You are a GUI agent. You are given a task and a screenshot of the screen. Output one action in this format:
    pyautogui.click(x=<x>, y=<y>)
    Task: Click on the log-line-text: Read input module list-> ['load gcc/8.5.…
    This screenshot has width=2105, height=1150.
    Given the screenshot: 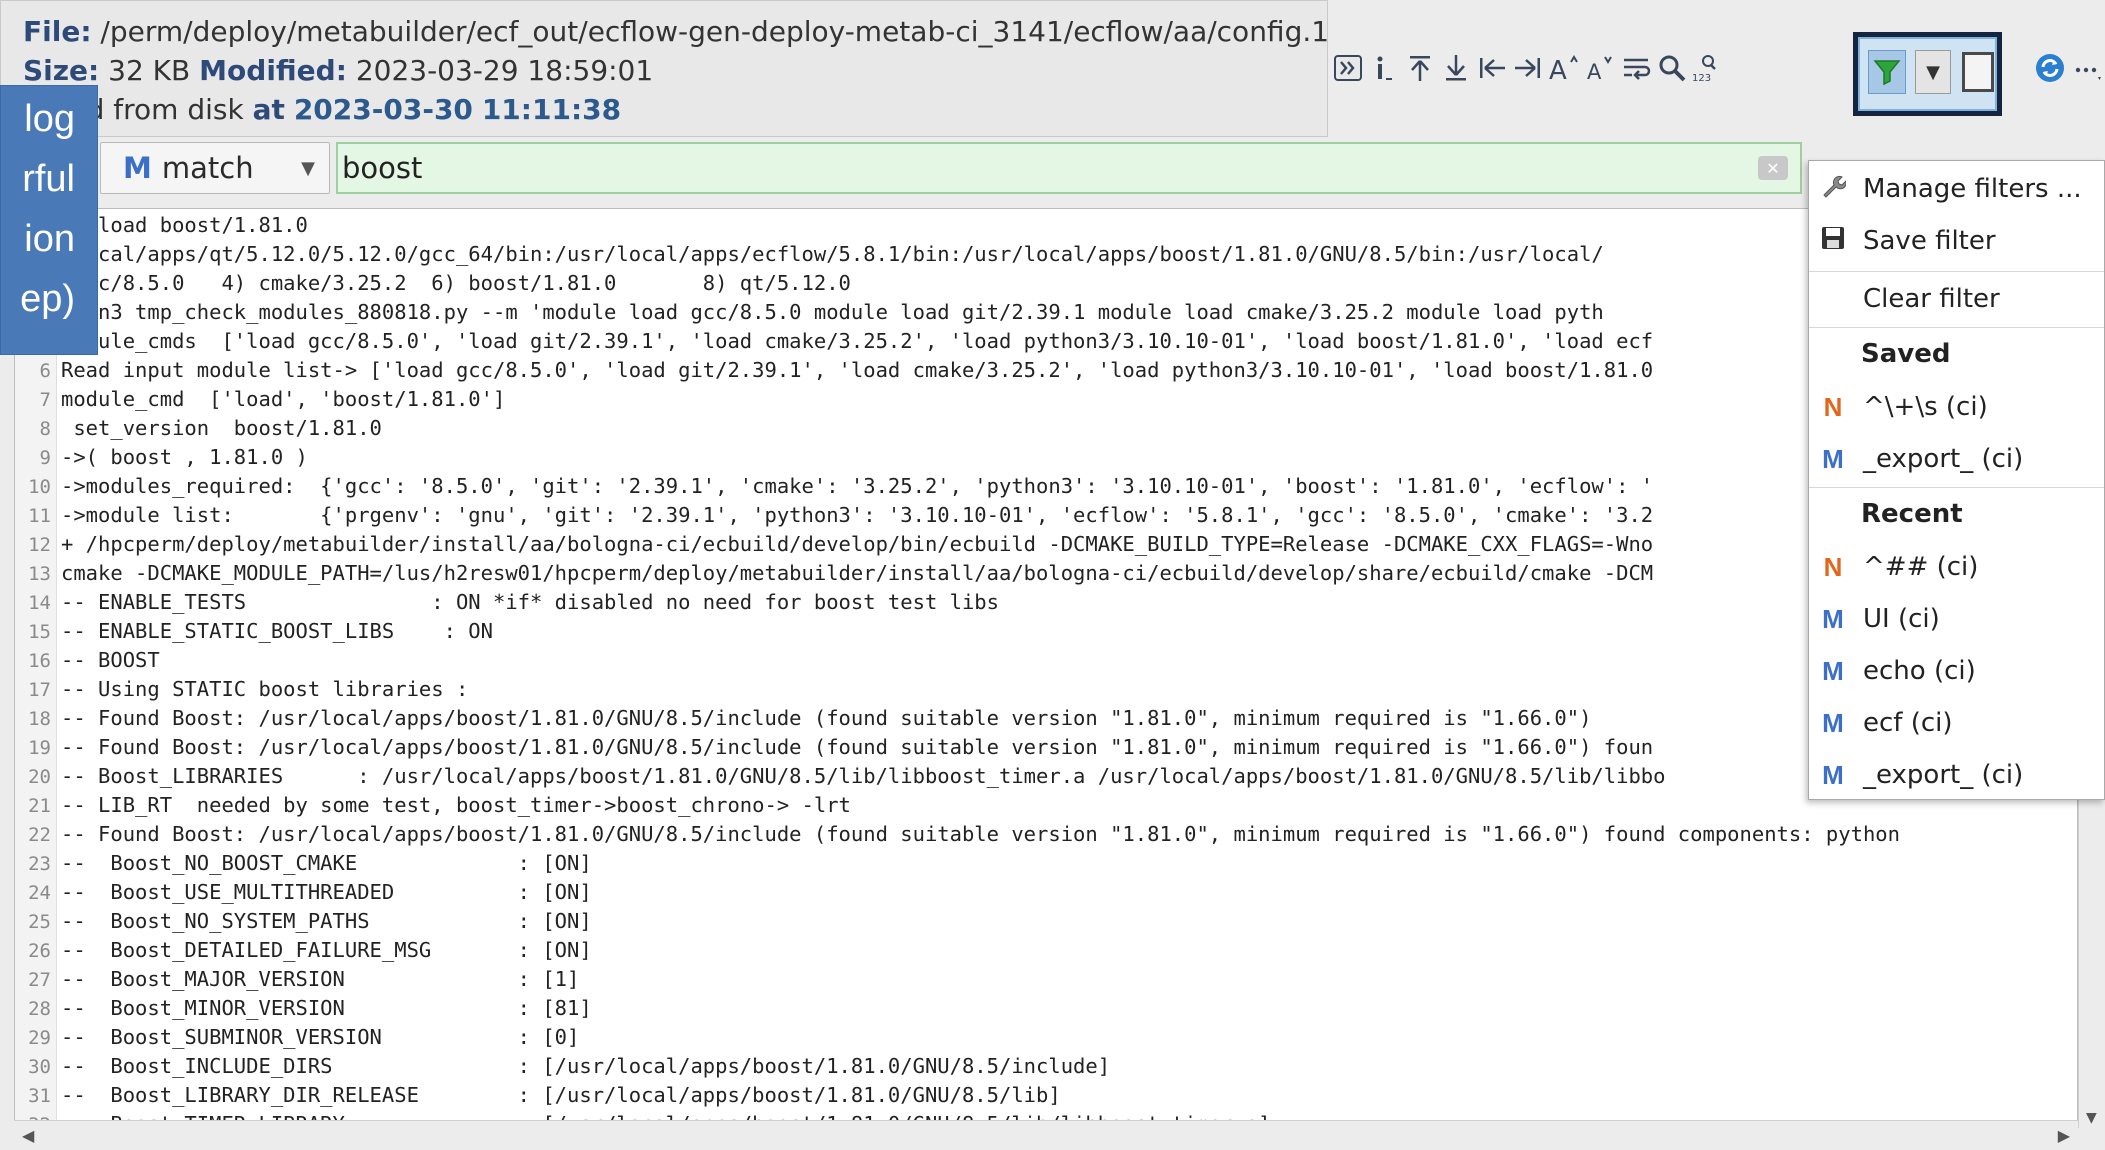 What is the action you would take?
    pyautogui.click(x=857, y=370)
    